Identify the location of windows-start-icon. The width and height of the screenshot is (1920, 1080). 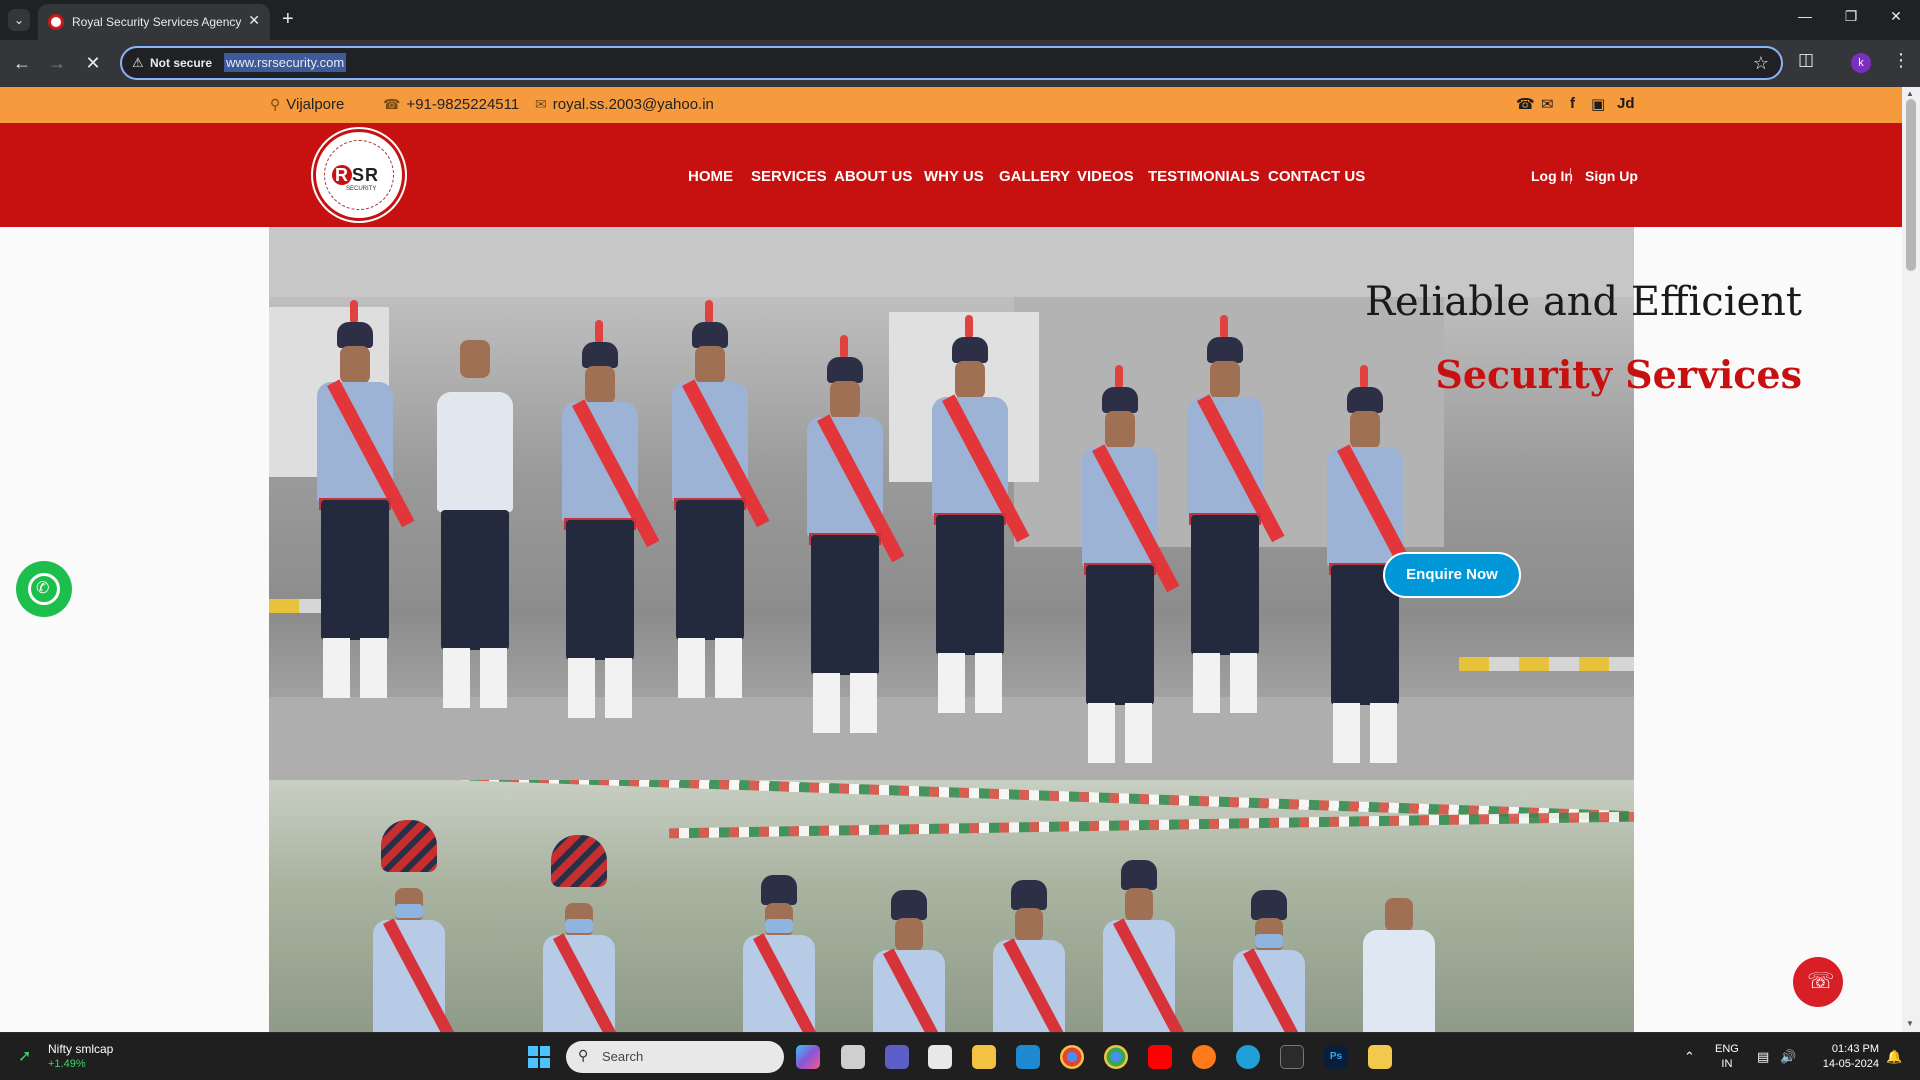
(539, 1057).